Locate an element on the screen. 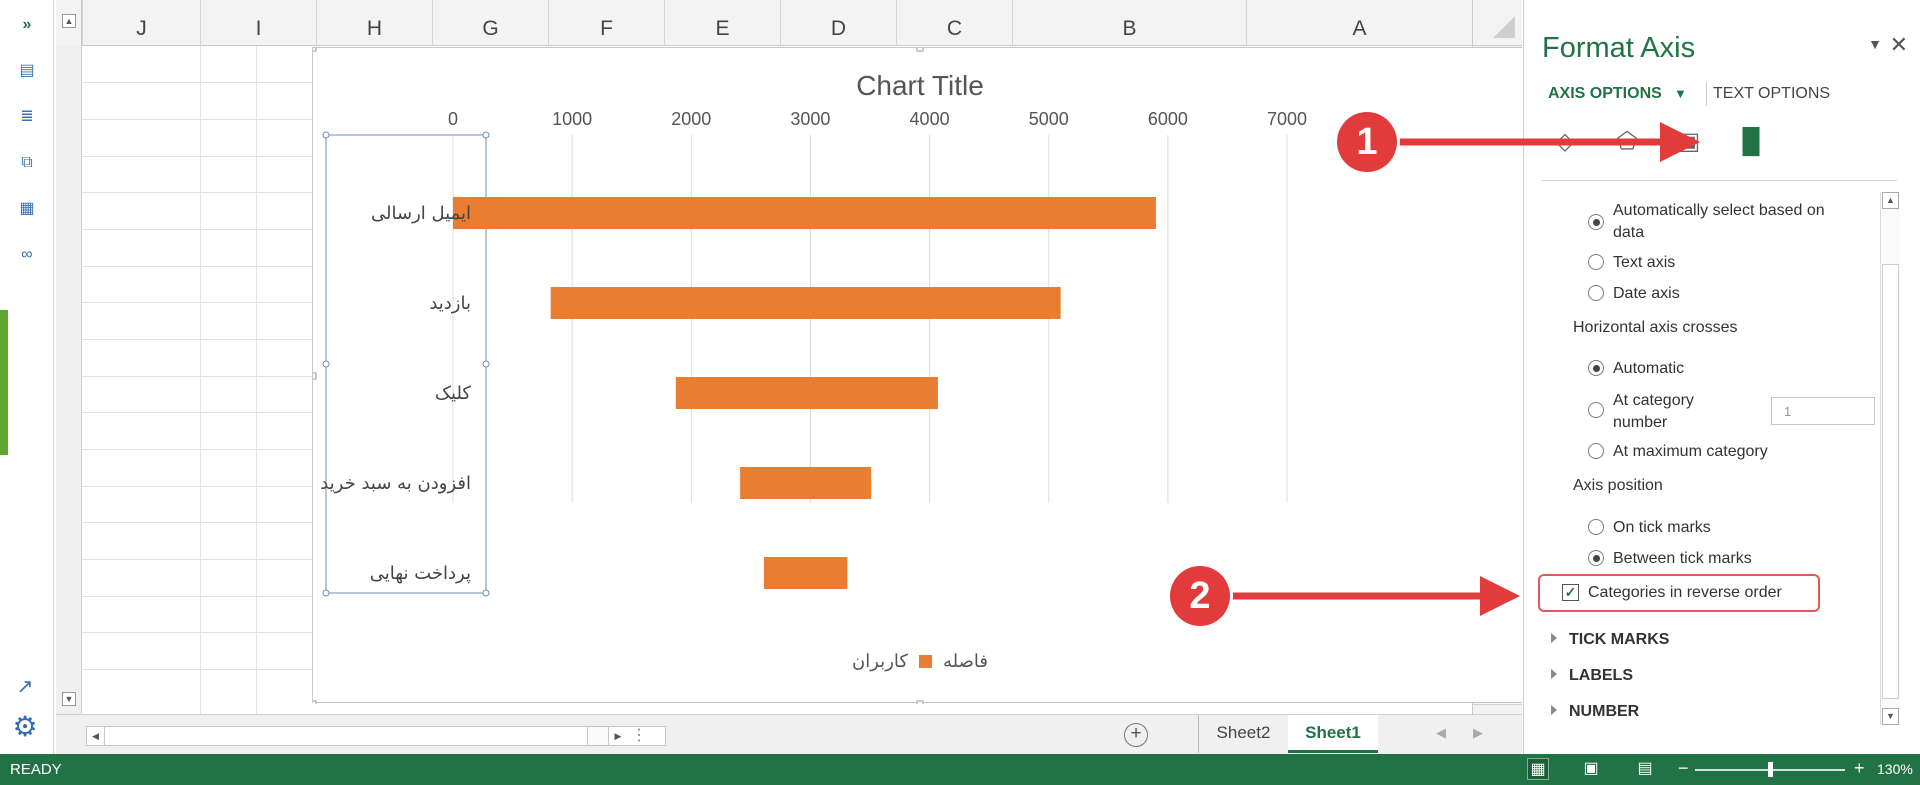 Image resolution: width=1920 pixels, height=785 pixels. radio-at-category is located at coordinates (1596, 410).